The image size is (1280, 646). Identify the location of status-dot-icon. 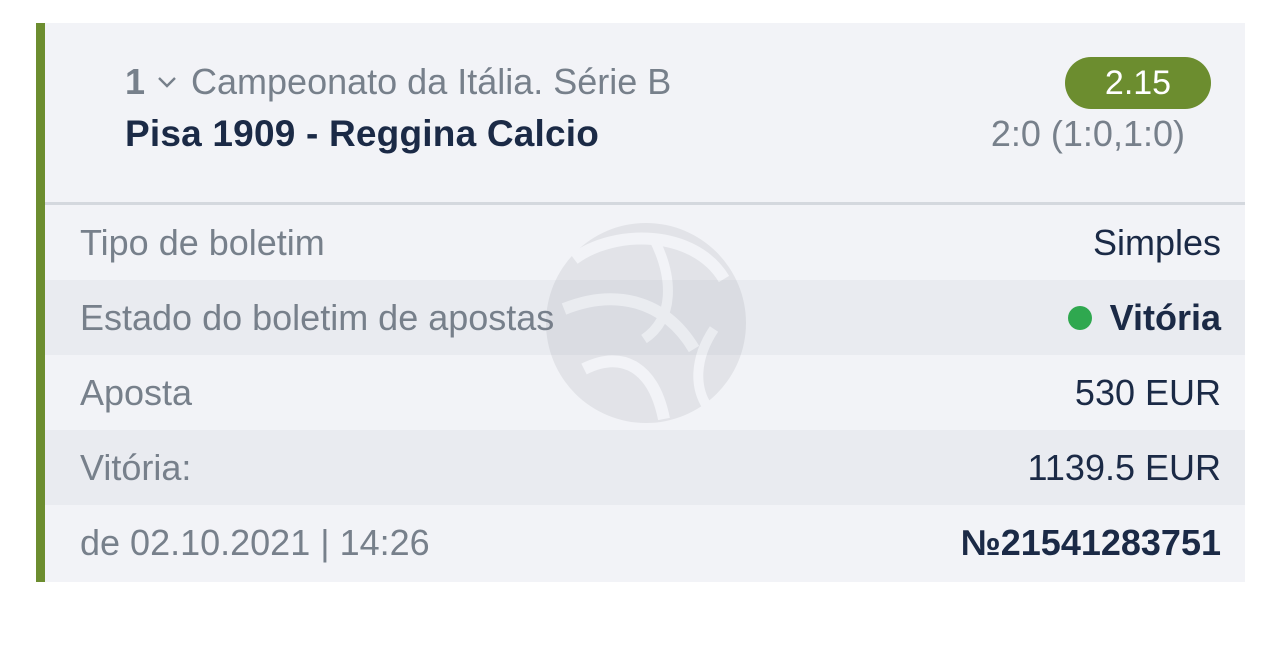
(1079, 317).